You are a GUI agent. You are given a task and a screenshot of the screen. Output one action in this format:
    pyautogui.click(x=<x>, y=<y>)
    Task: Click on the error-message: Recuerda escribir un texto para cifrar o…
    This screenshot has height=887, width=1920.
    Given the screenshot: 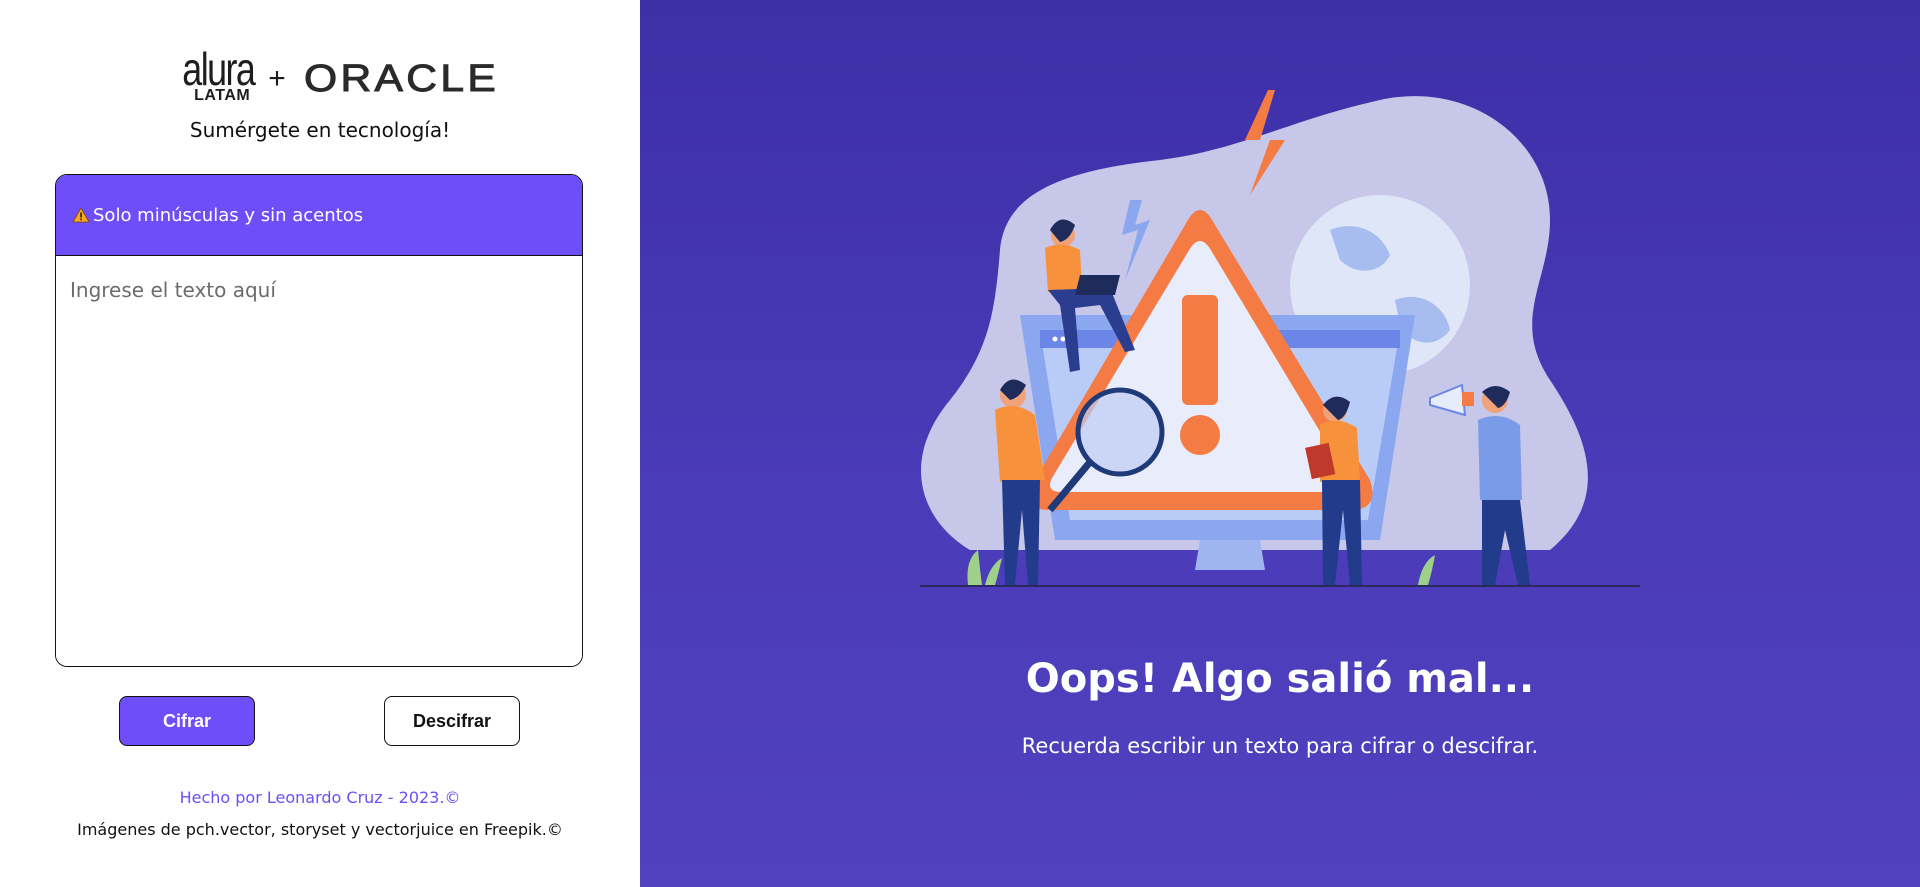 What is the action you would take?
    pyautogui.click(x=1280, y=746)
    